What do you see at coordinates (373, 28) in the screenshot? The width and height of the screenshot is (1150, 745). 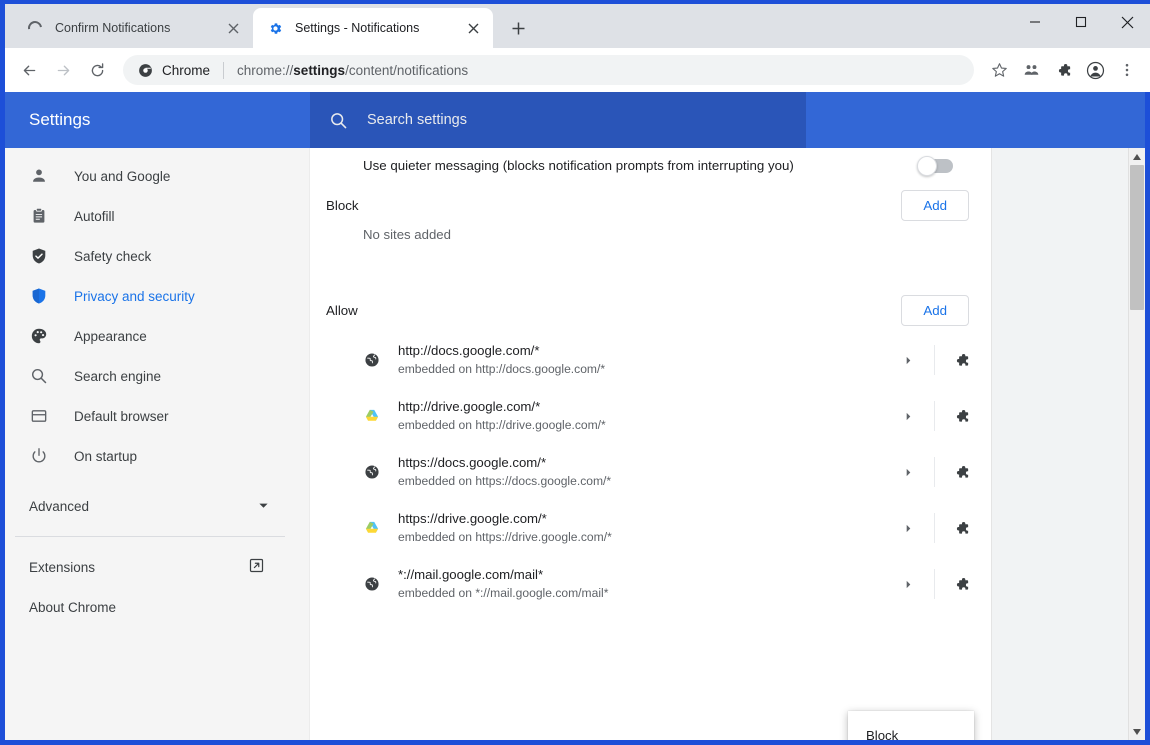 I see `tab-settings-notifications: Settings - Notifications` at bounding box center [373, 28].